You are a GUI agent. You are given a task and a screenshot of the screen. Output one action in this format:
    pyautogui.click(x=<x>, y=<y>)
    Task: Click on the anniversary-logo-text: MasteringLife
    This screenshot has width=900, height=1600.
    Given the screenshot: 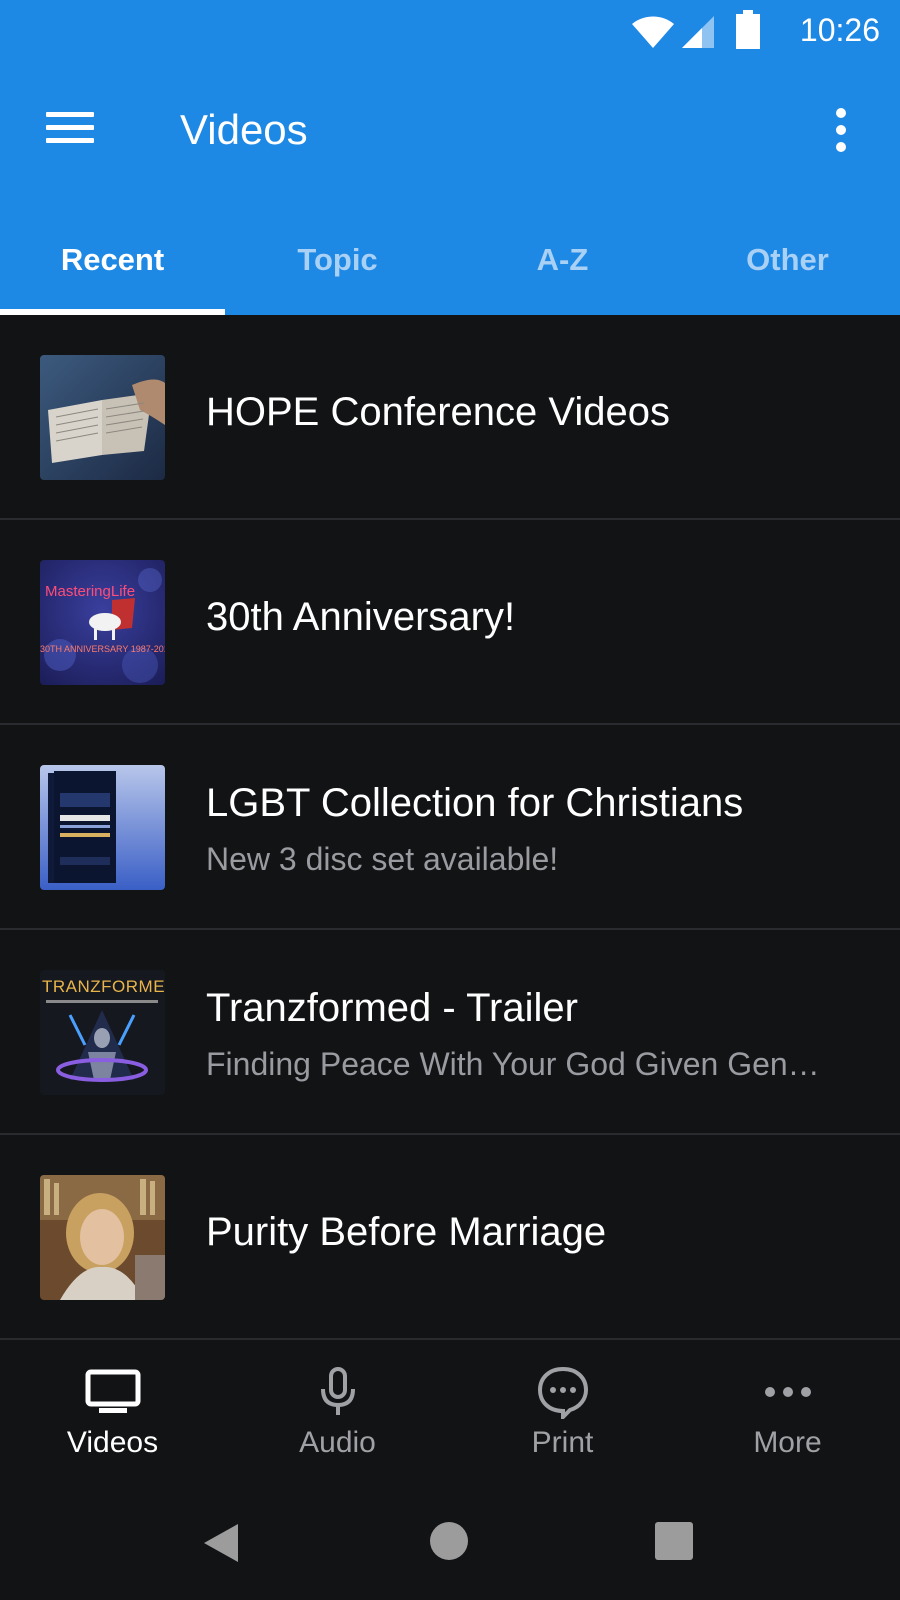 What is the action you would take?
    pyautogui.click(x=90, y=591)
    